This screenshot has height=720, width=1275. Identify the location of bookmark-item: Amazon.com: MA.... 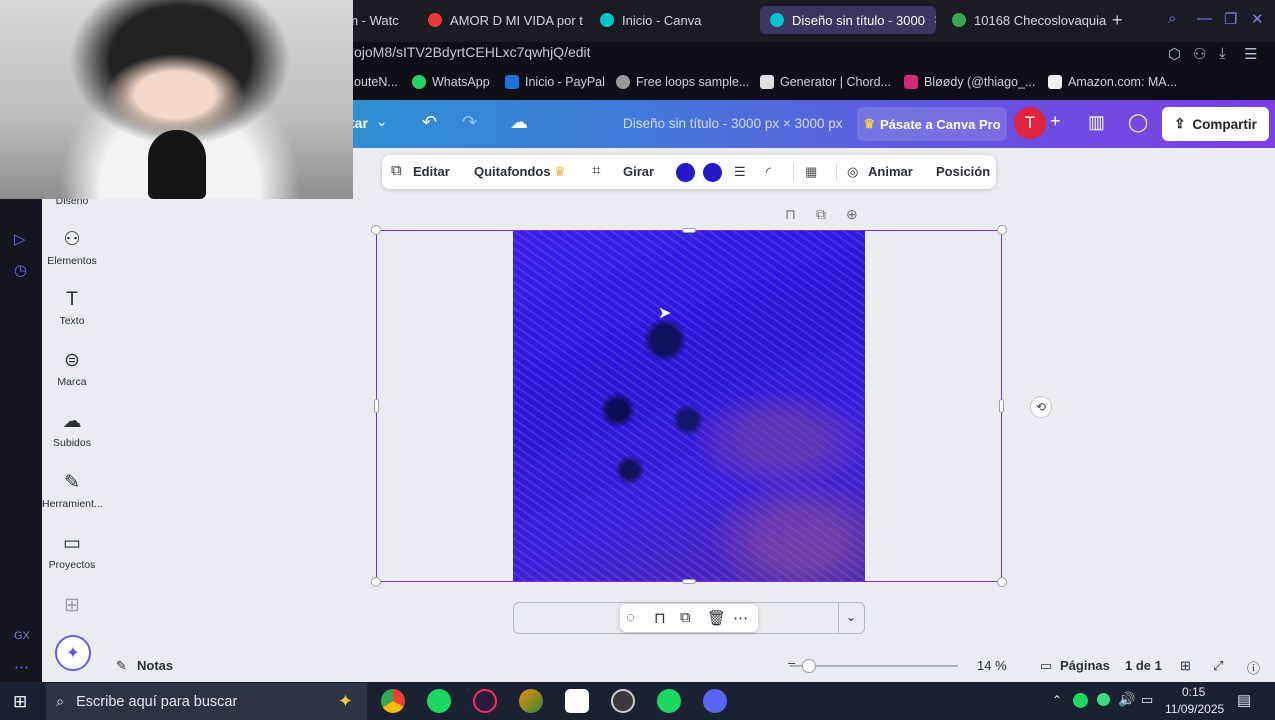
(1112, 82).